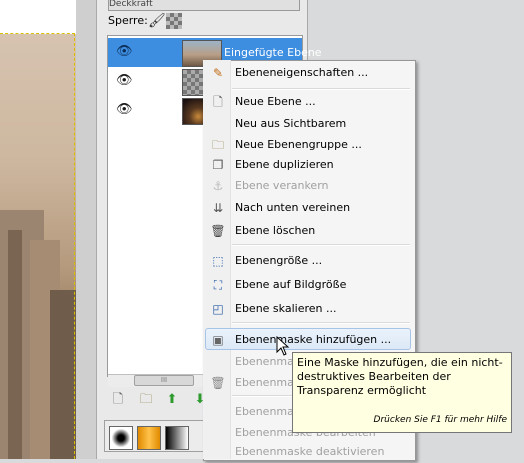  I want to click on layer-boundary-top, so click(37, 33).